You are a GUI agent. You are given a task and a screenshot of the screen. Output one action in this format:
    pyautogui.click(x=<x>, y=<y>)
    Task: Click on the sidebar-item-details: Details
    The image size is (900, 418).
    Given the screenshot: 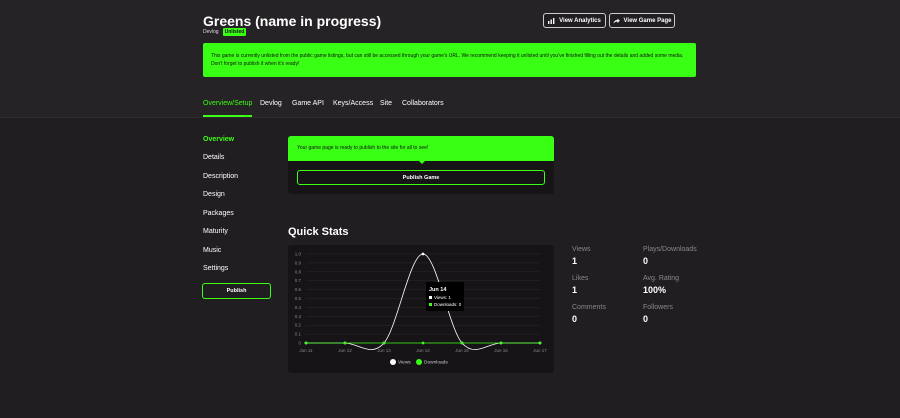 What is the action you would take?
    pyautogui.click(x=213, y=157)
    